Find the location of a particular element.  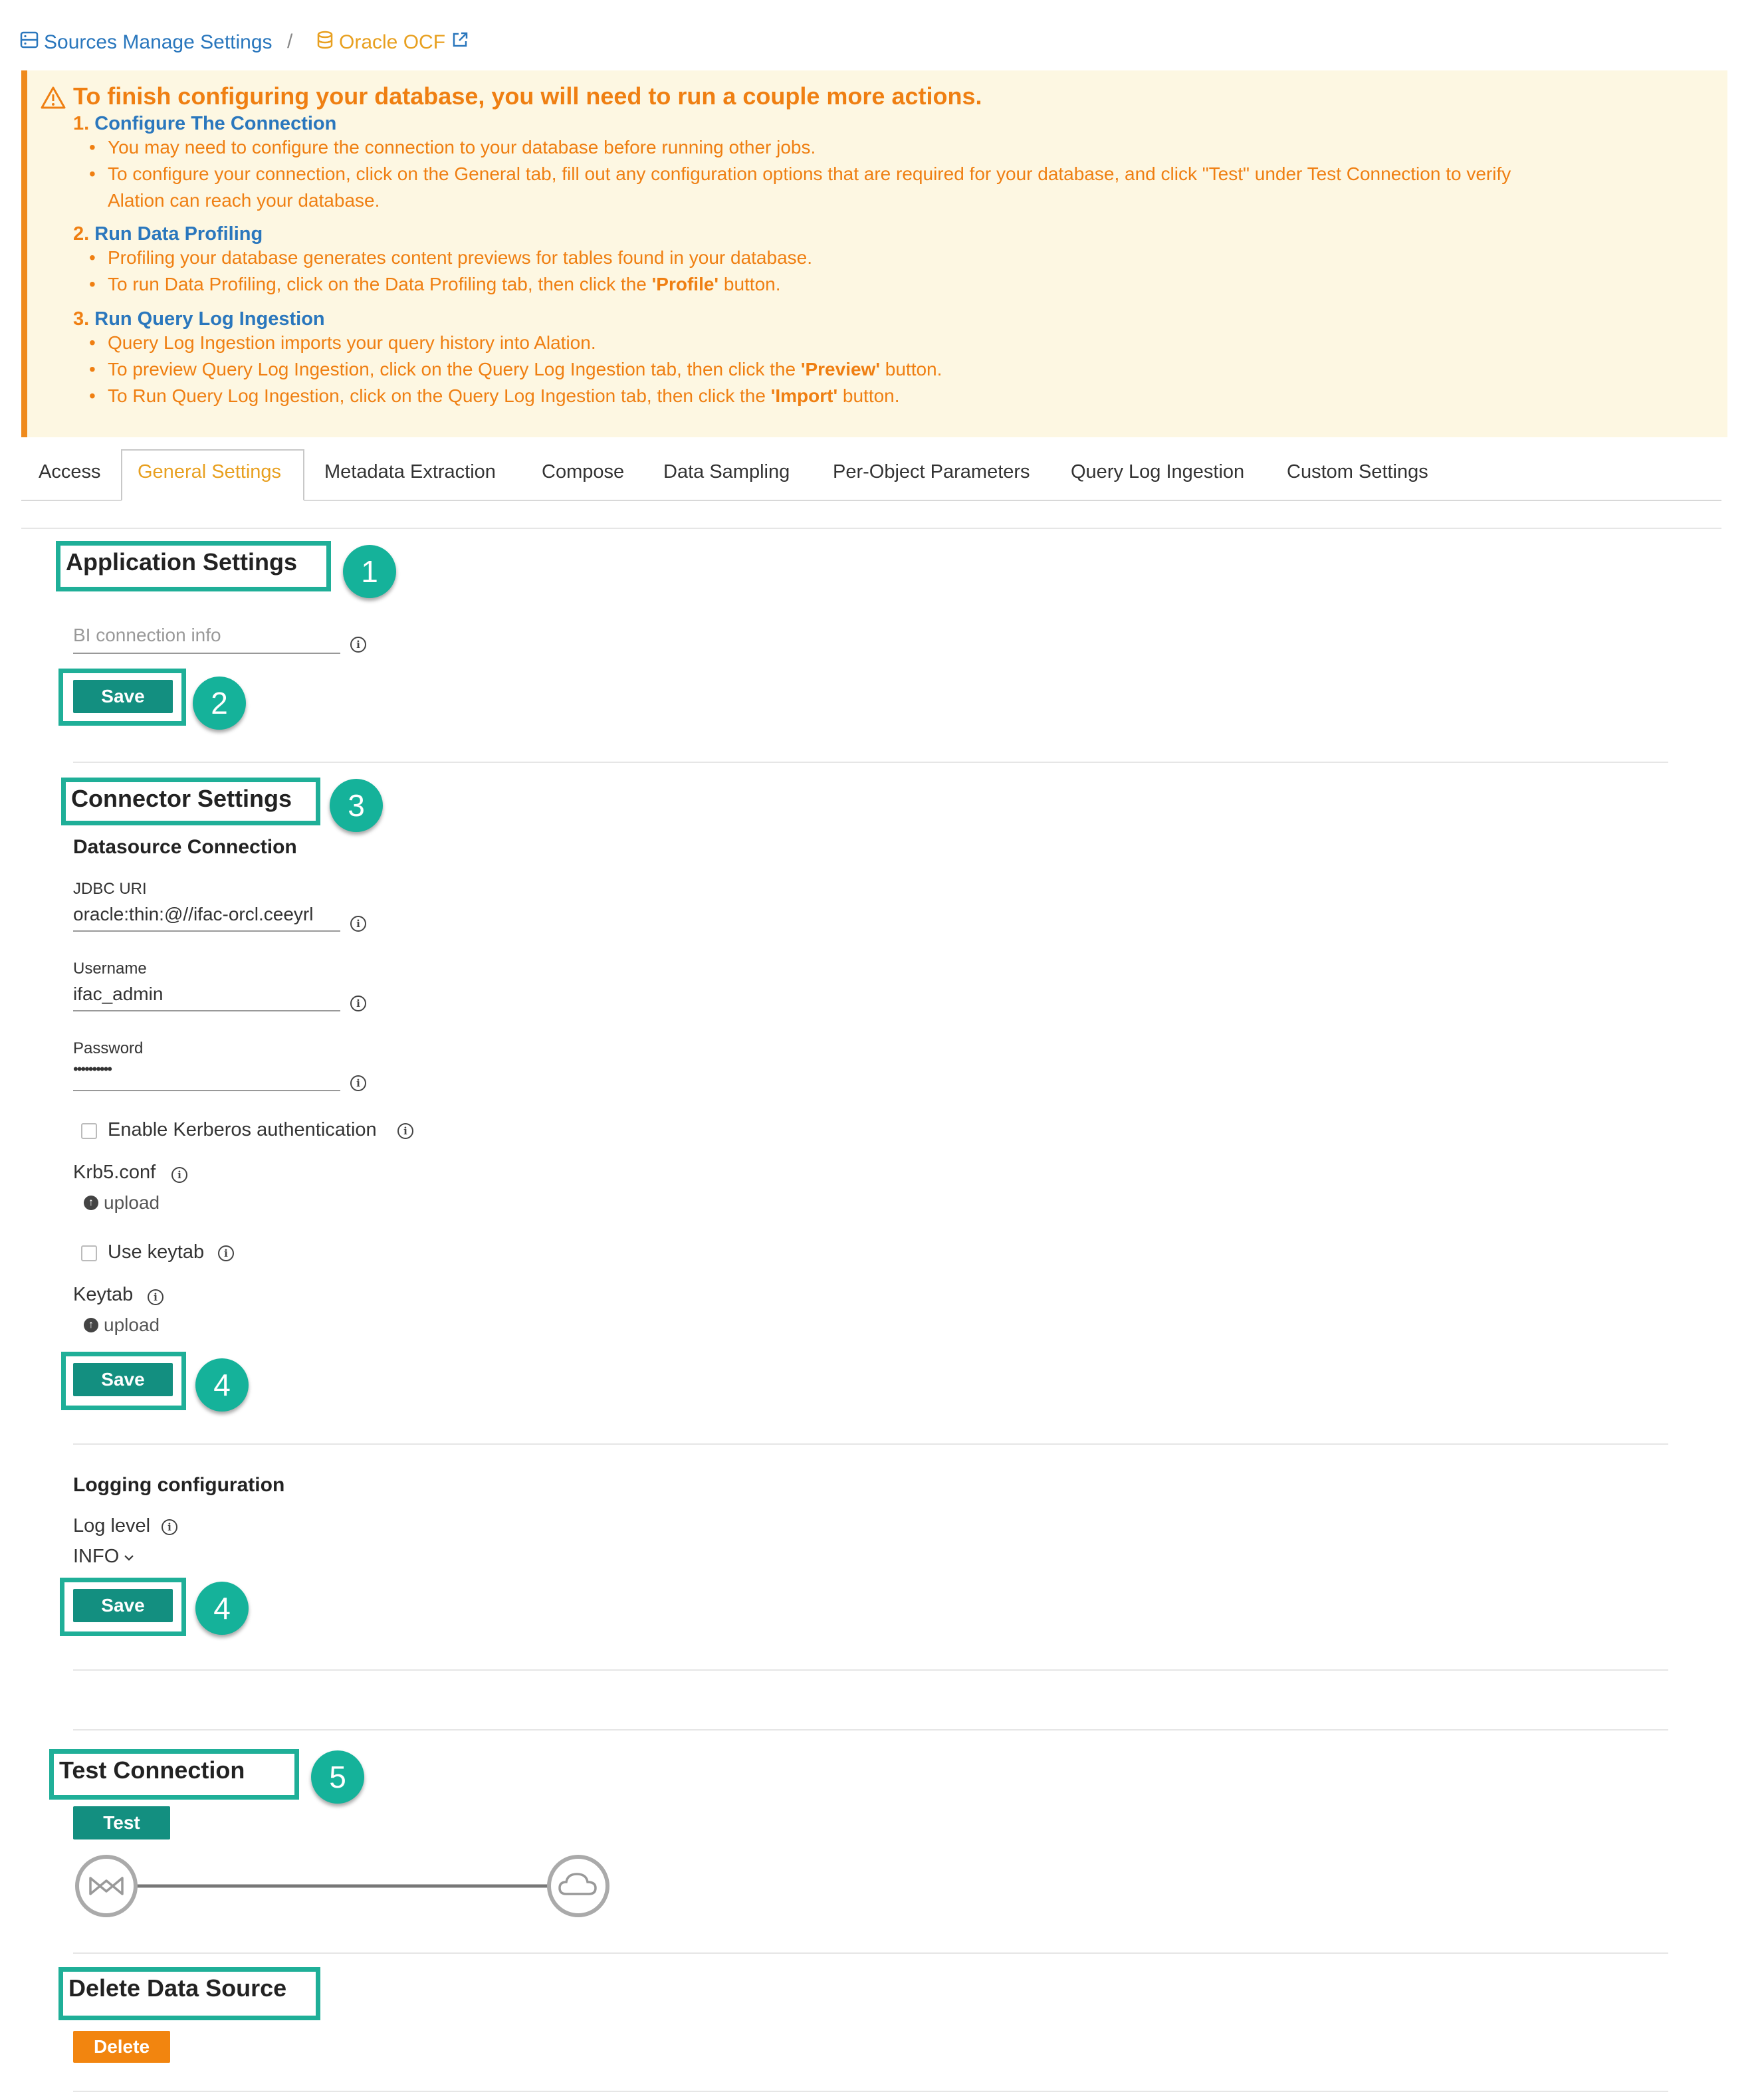

tab-query-log-ingestion: Query Log Ingestion is located at coordinates (1157, 472).